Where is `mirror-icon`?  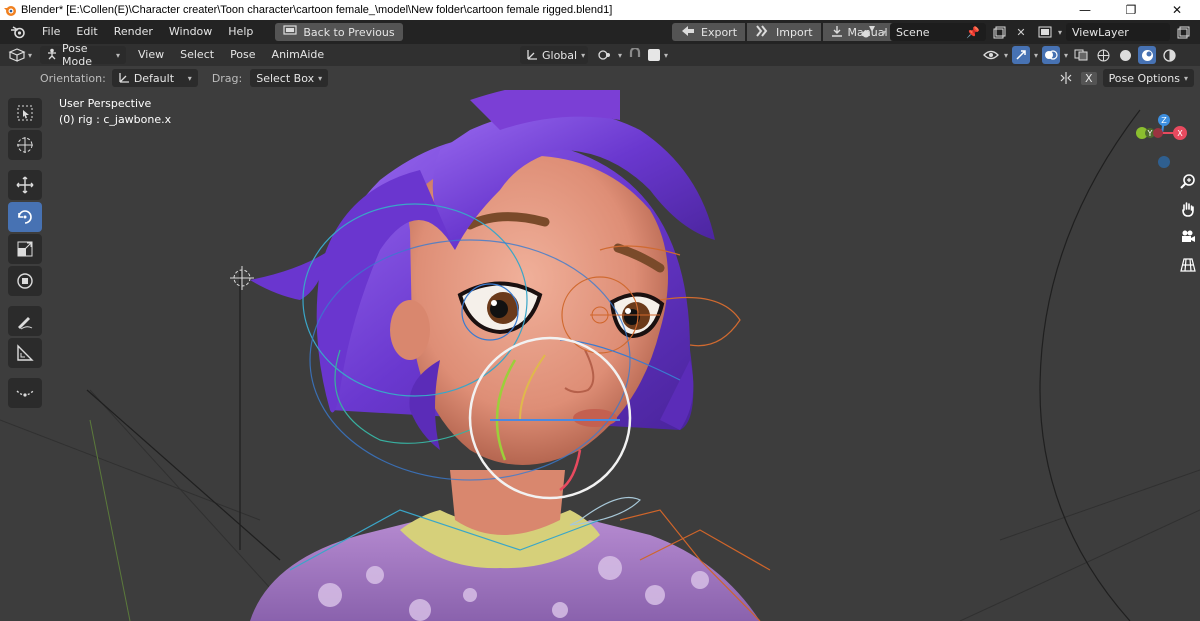
mirror-icon is located at coordinates (1066, 78).